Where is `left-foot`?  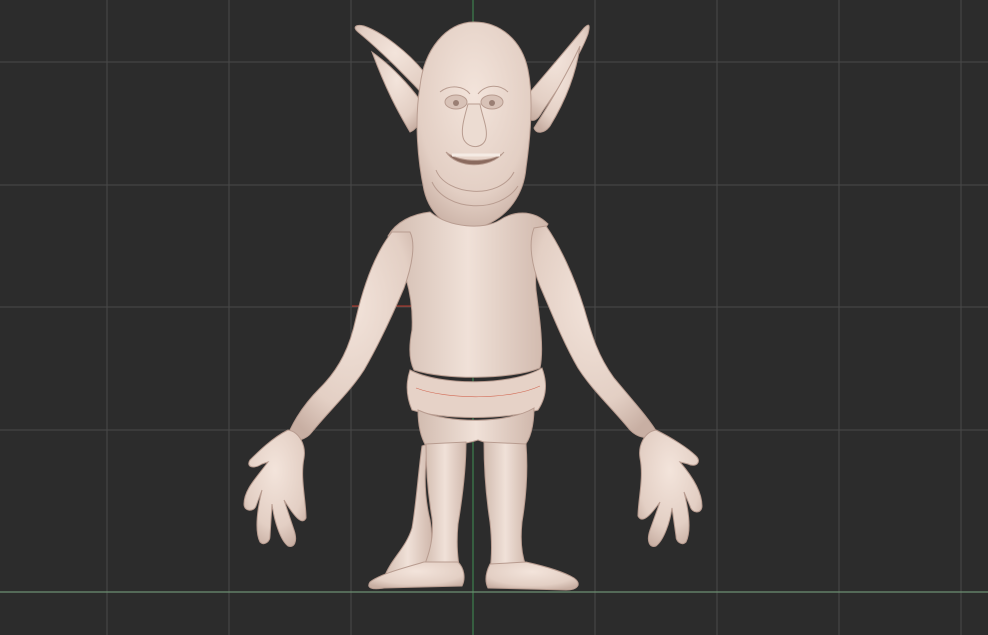 left-foot is located at coordinates (416, 575).